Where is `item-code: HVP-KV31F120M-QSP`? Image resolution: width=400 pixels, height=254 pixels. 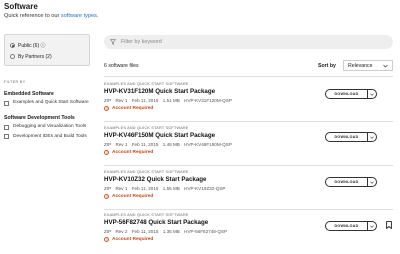
item-code: HVP-KV31F120M-QSP is located at coordinates (208, 100).